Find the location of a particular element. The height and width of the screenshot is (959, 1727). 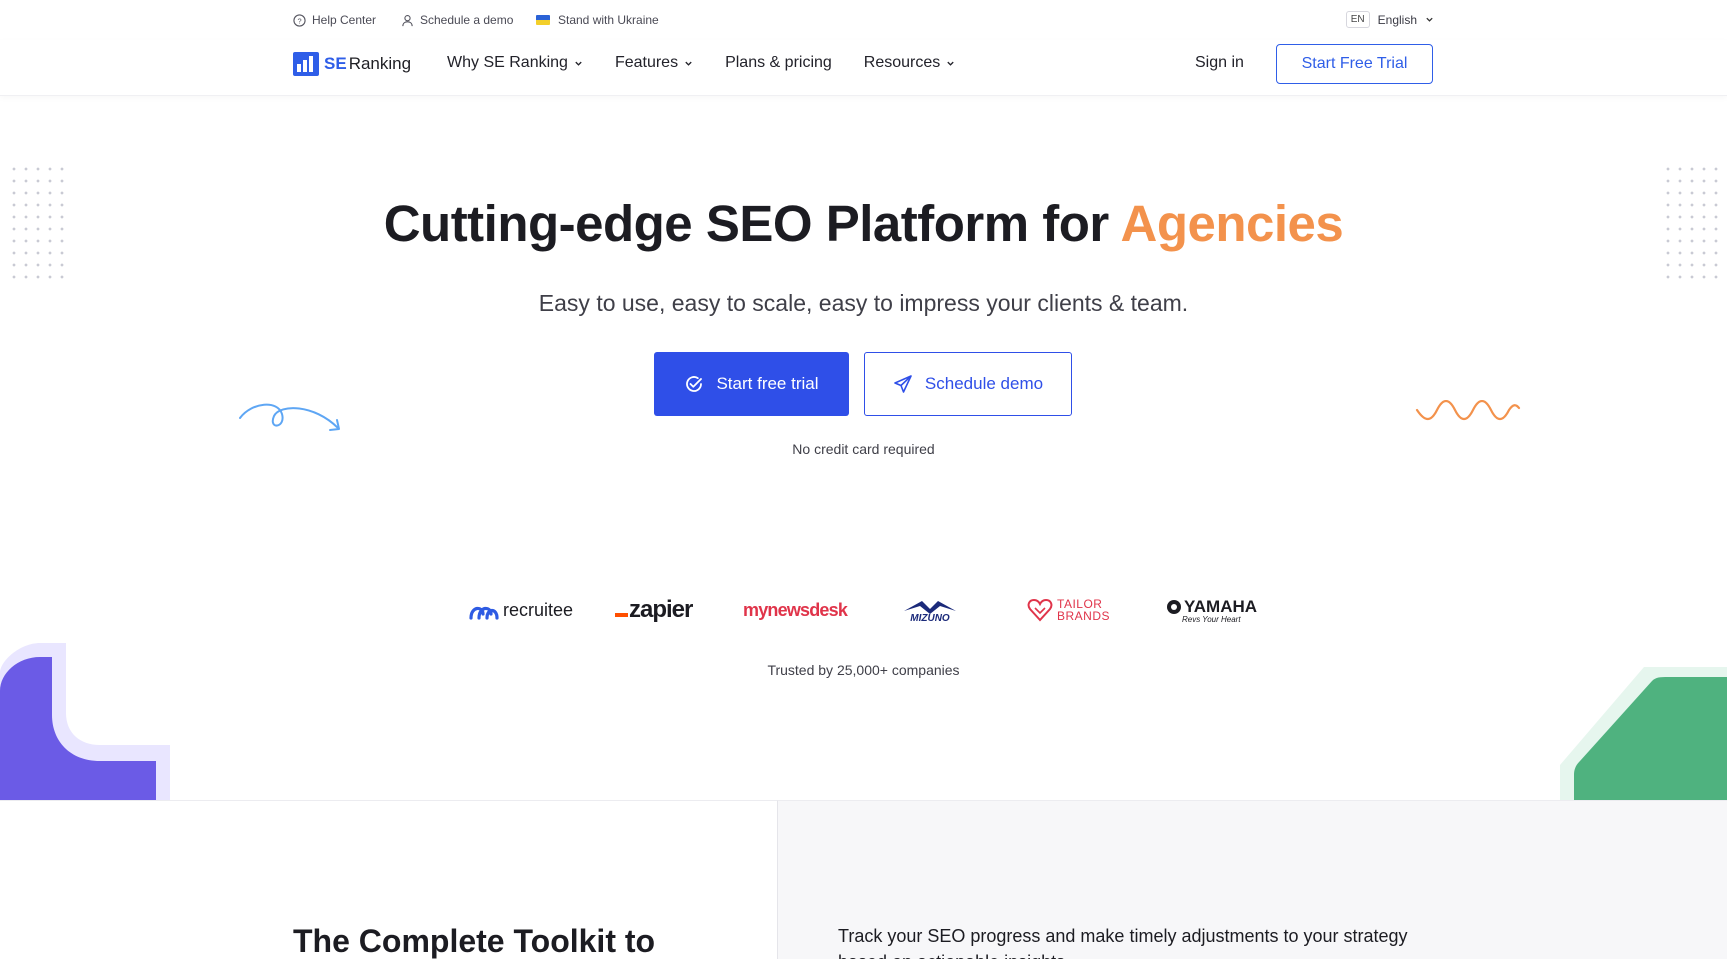

nav-link-label: Plans & pricing is located at coordinates (778, 62).